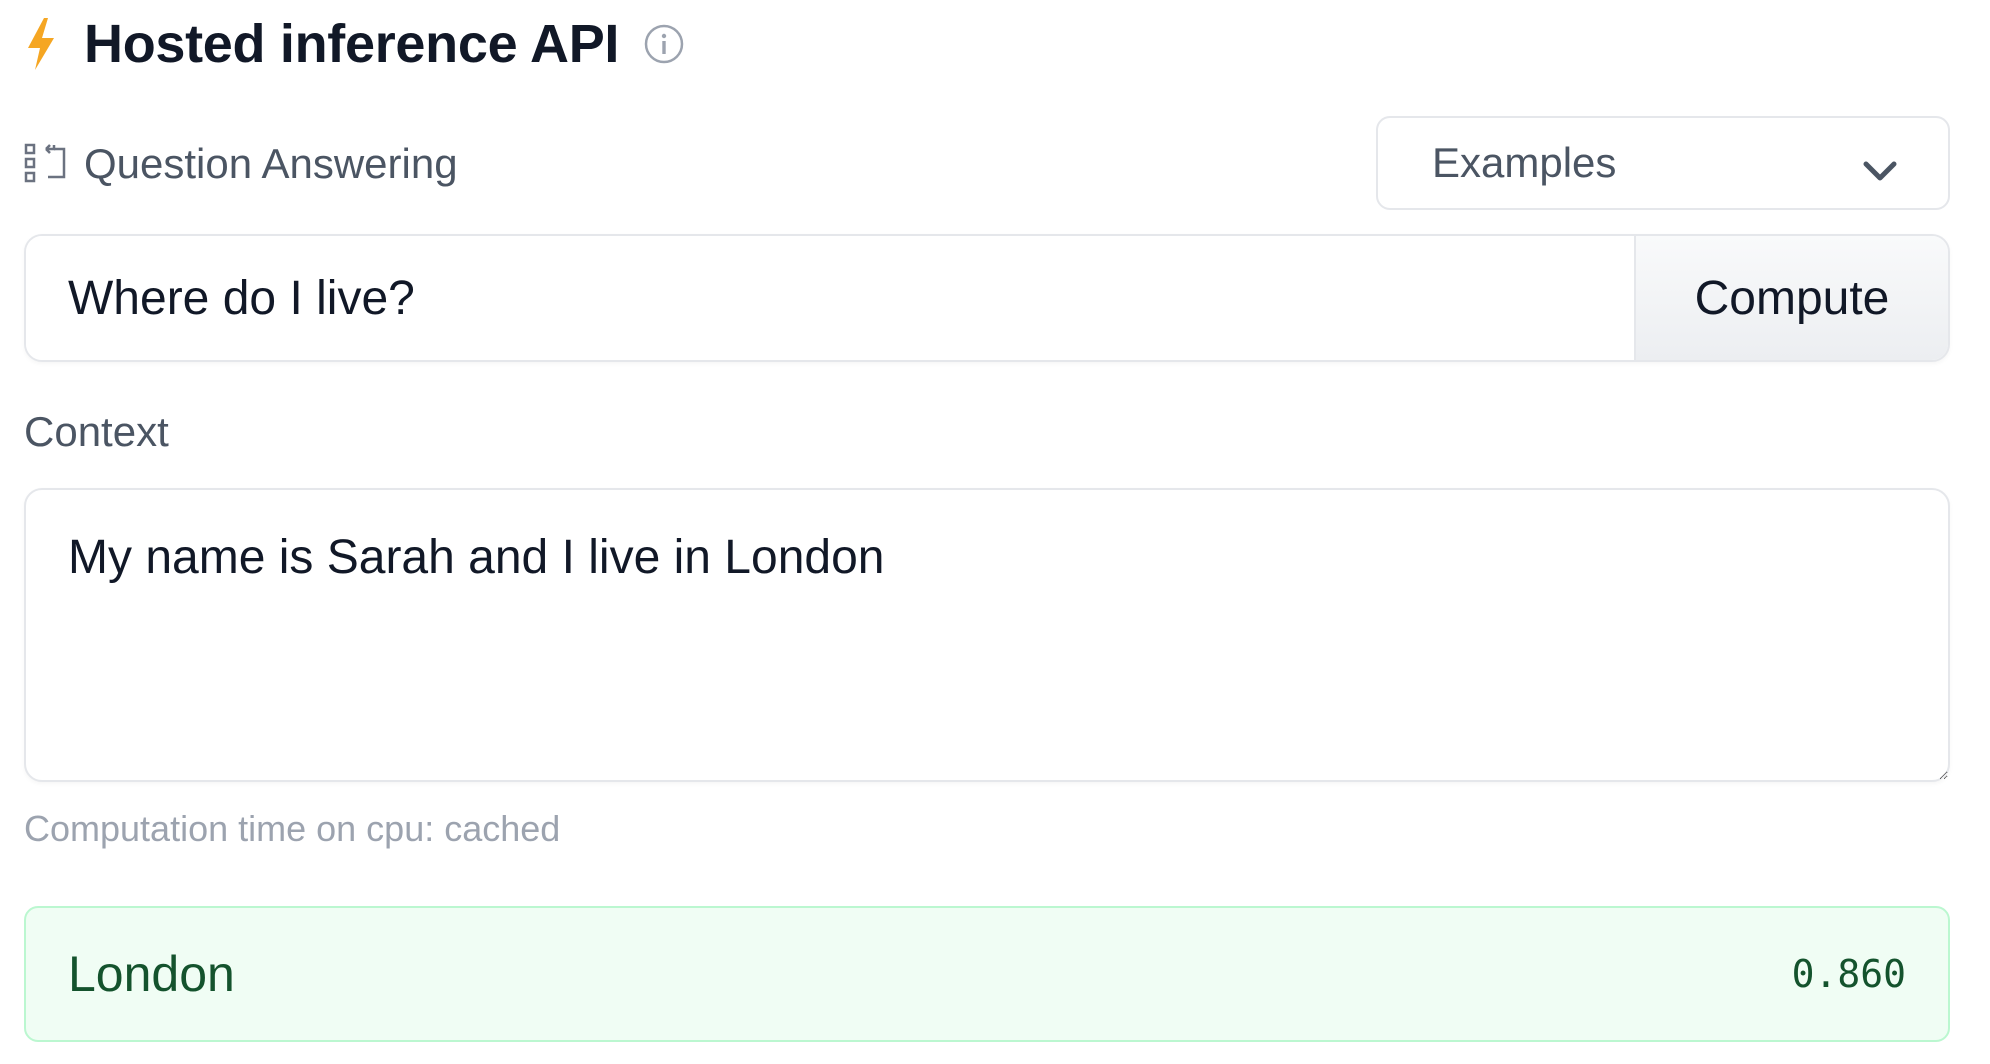  What do you see at coordinates (47, 164) in the screenshot?
I see `question-answering-icon` at bounding box center [47, 164].